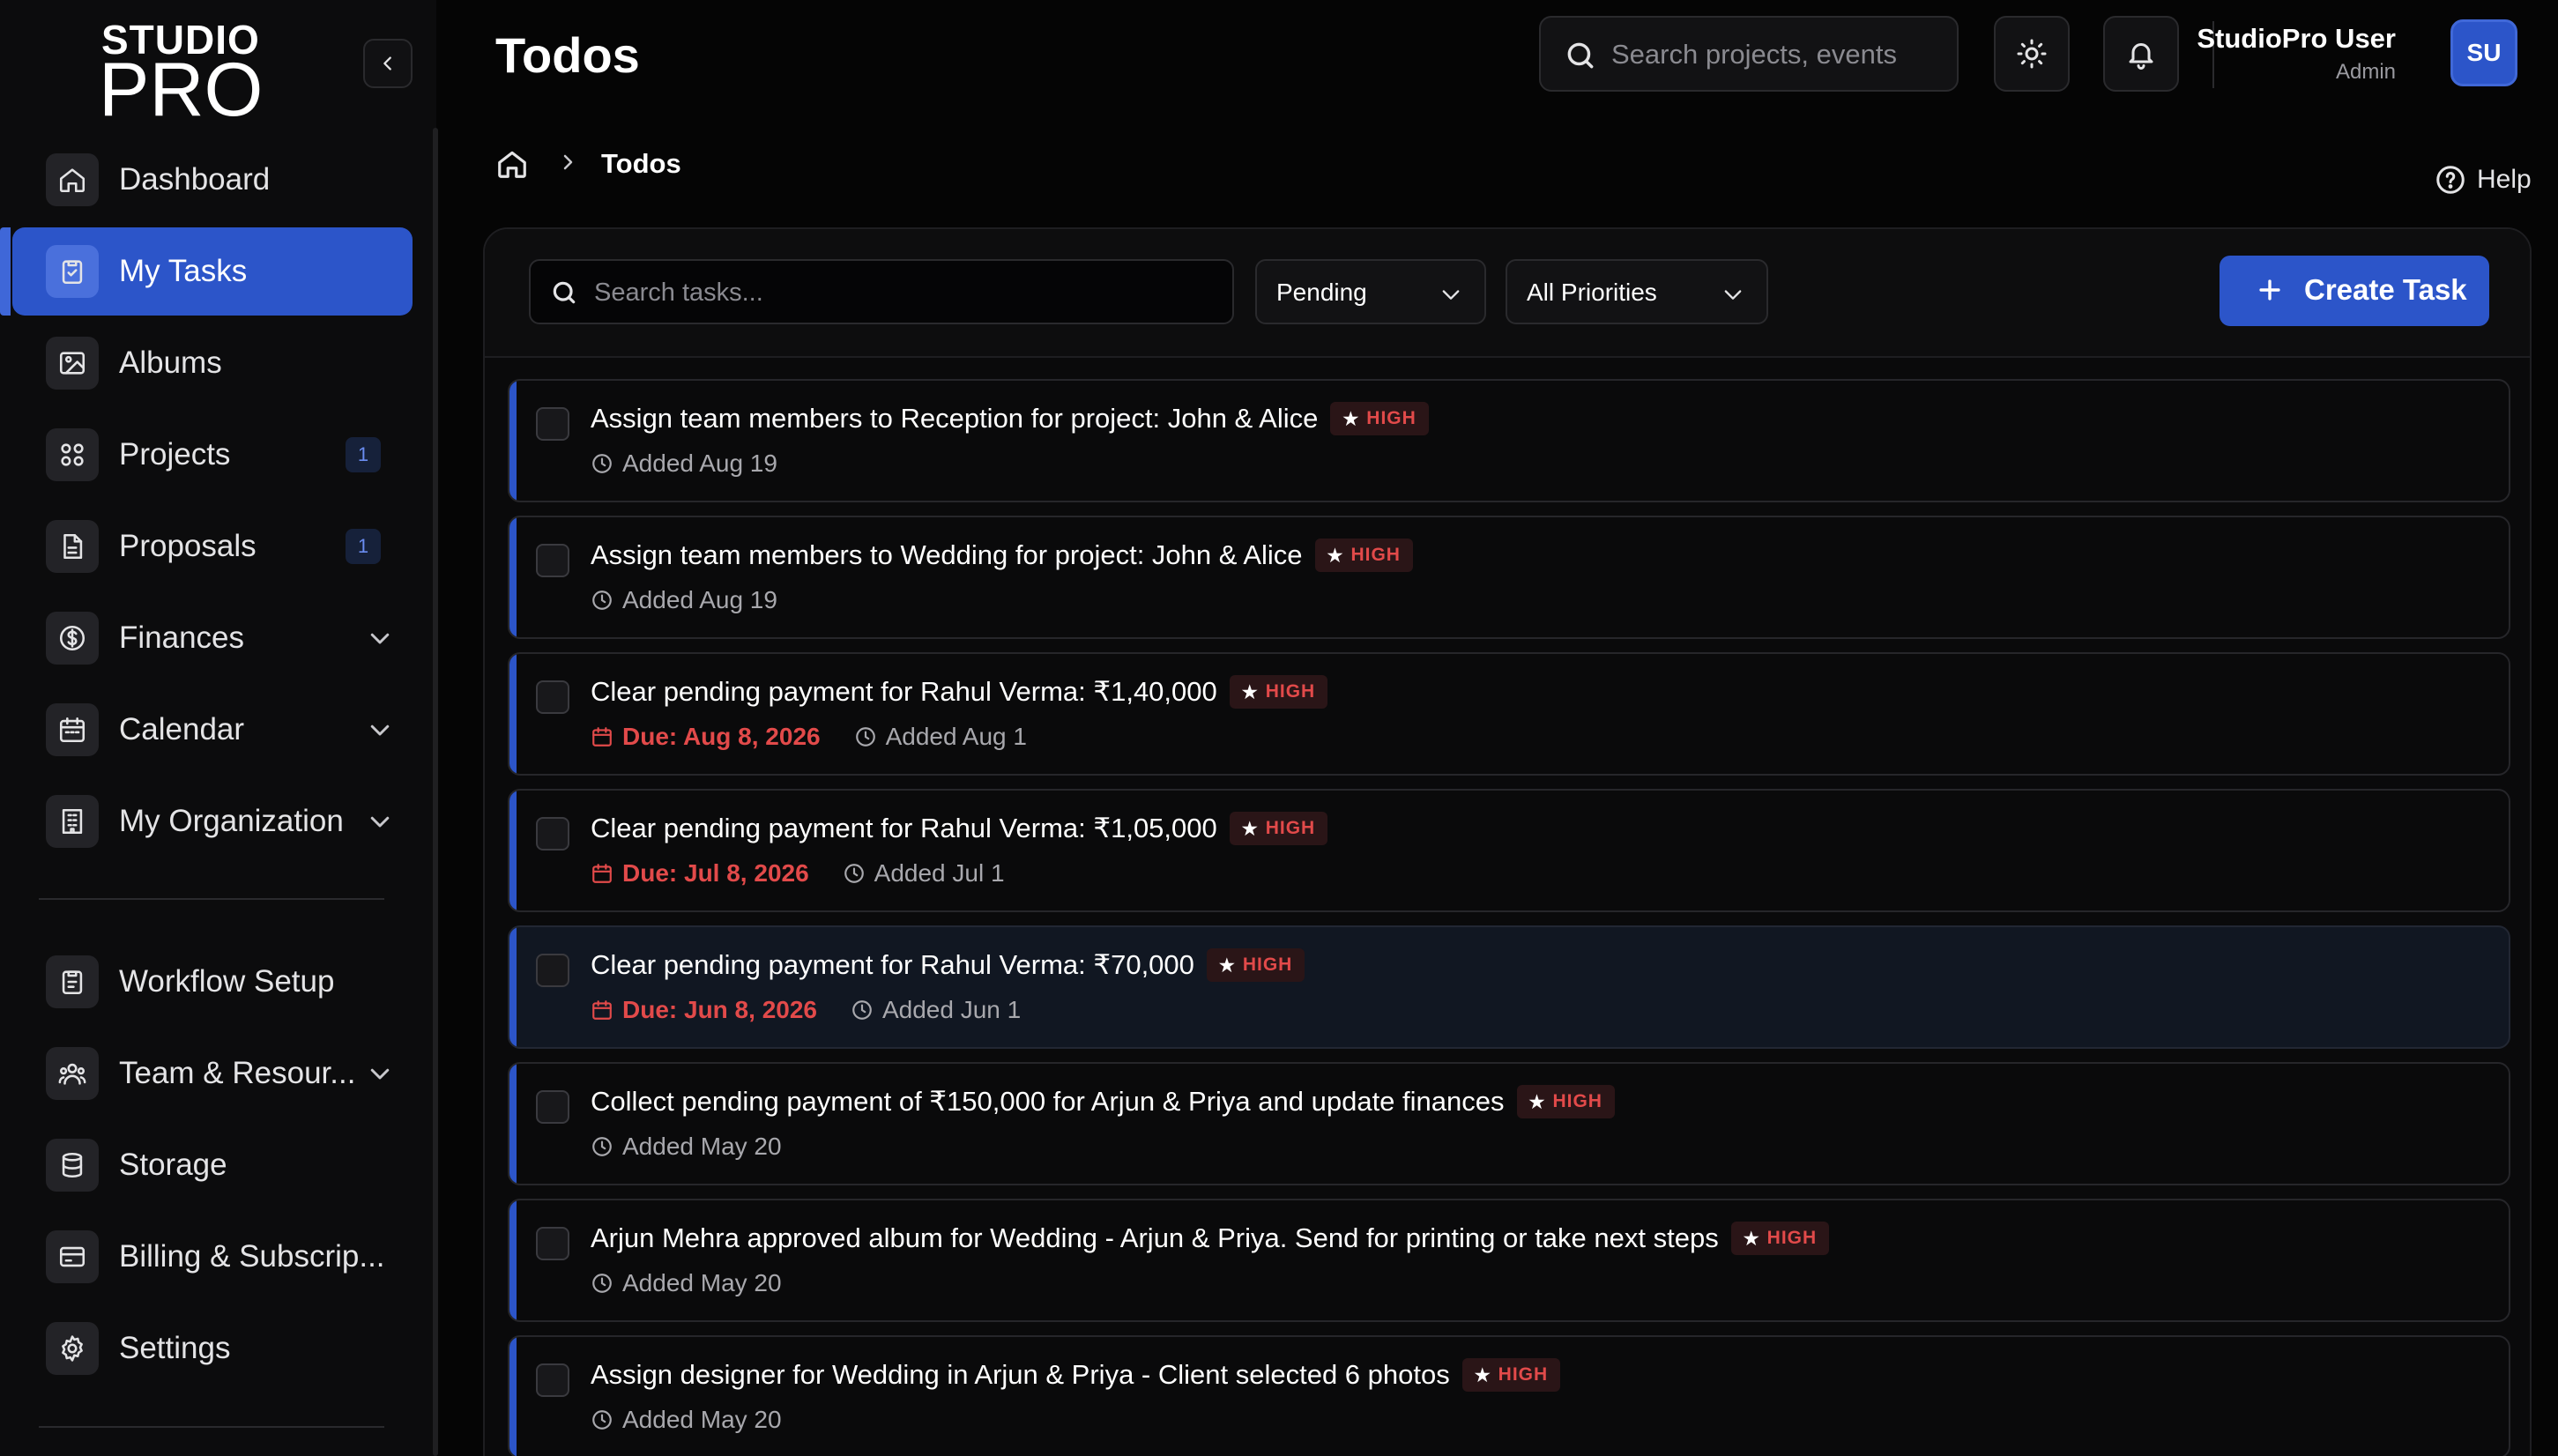 Image resolution: width=2558 pixels, height=1456 pixels. What do you see at coordinates (388, 63) in the screenshot?
I see `collapse-sidebar-button` at bounding box center [388, 63].